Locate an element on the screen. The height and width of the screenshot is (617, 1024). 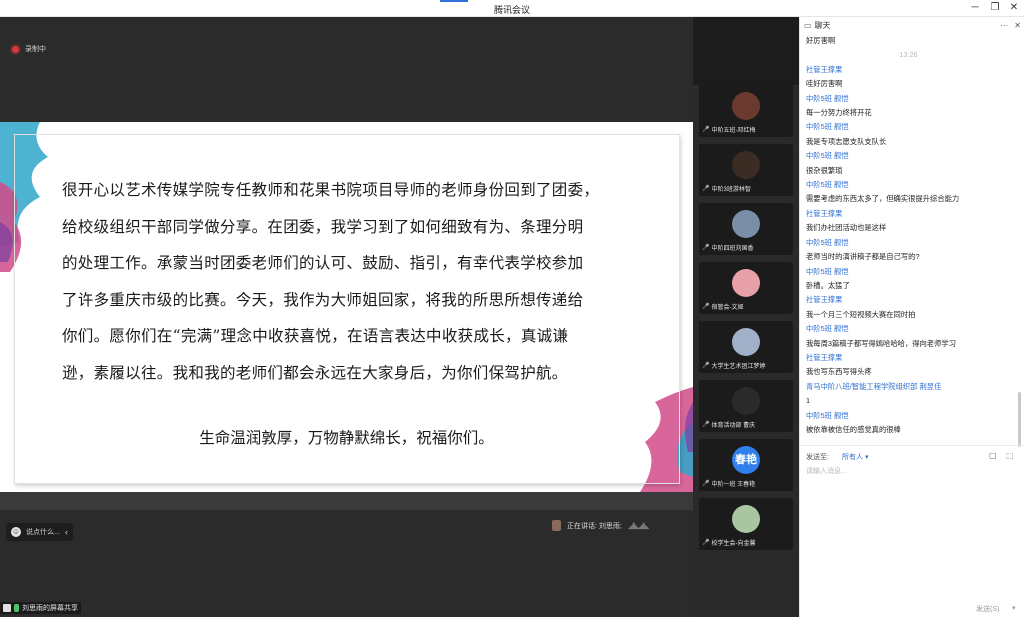
minimize-button: ─ is located at coordinates (975, 8).